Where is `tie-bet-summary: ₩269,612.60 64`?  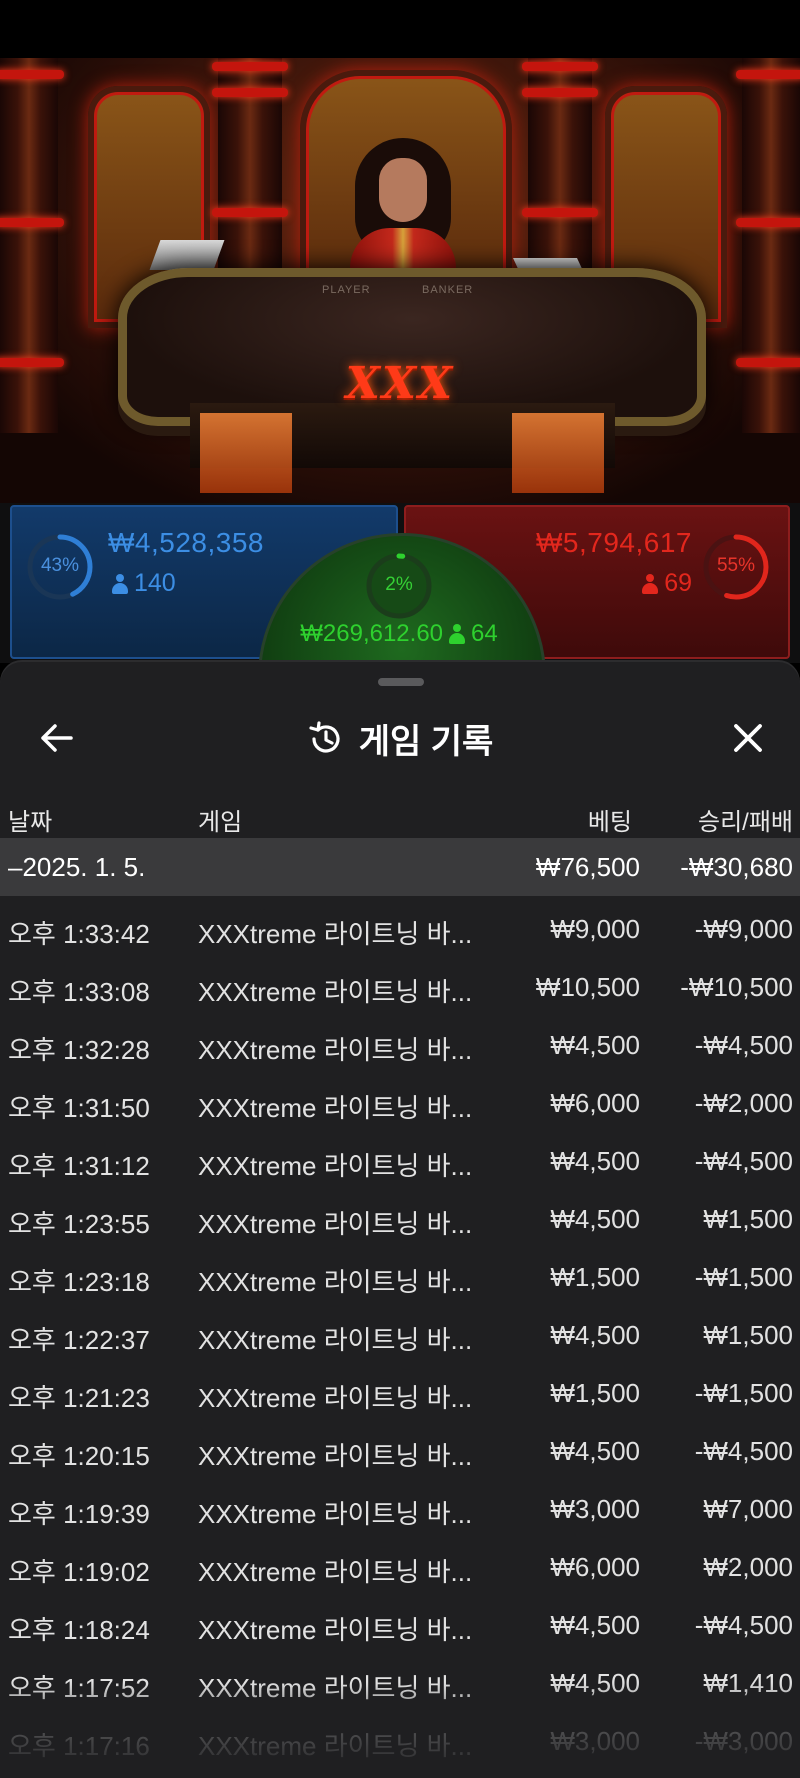
tie-bet-summary: ₩269,612.60 64 is located at coordinates (399, 634).